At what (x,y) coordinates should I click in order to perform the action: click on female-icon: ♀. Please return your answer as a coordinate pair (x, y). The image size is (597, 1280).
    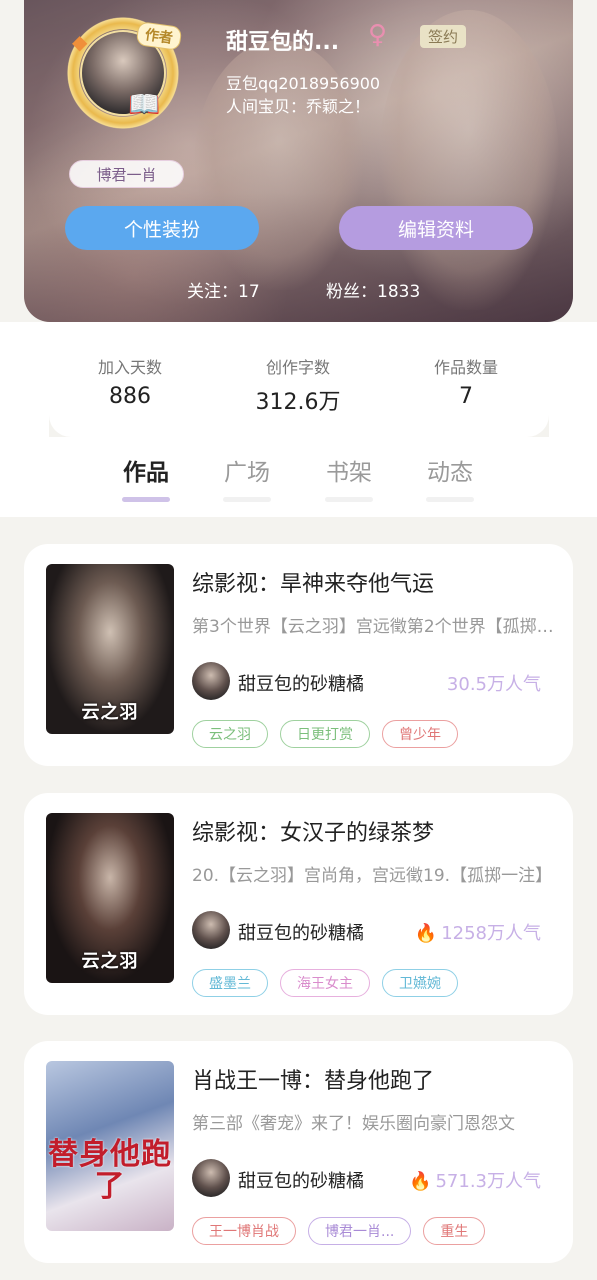
    Looking at the image, I should click on (378, 35).